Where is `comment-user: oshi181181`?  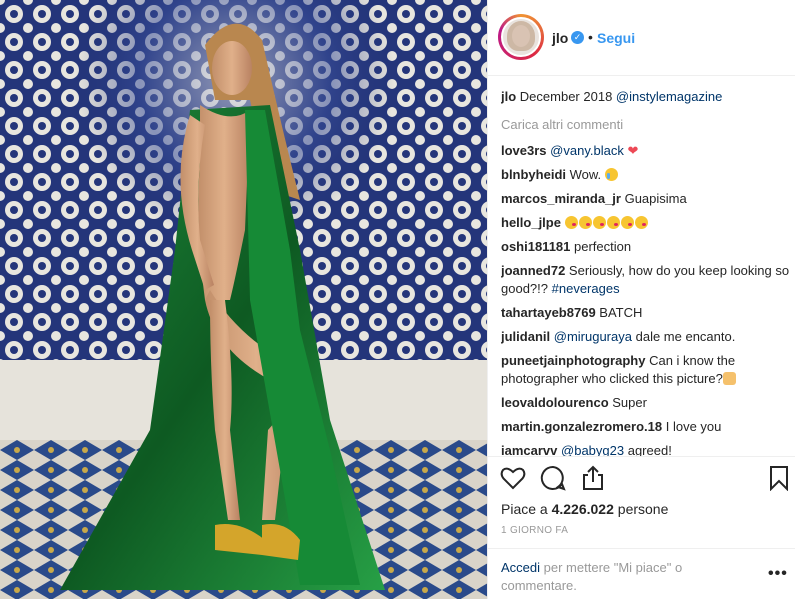 comment-user: oshi181181 is located at coordinates (535, 246).